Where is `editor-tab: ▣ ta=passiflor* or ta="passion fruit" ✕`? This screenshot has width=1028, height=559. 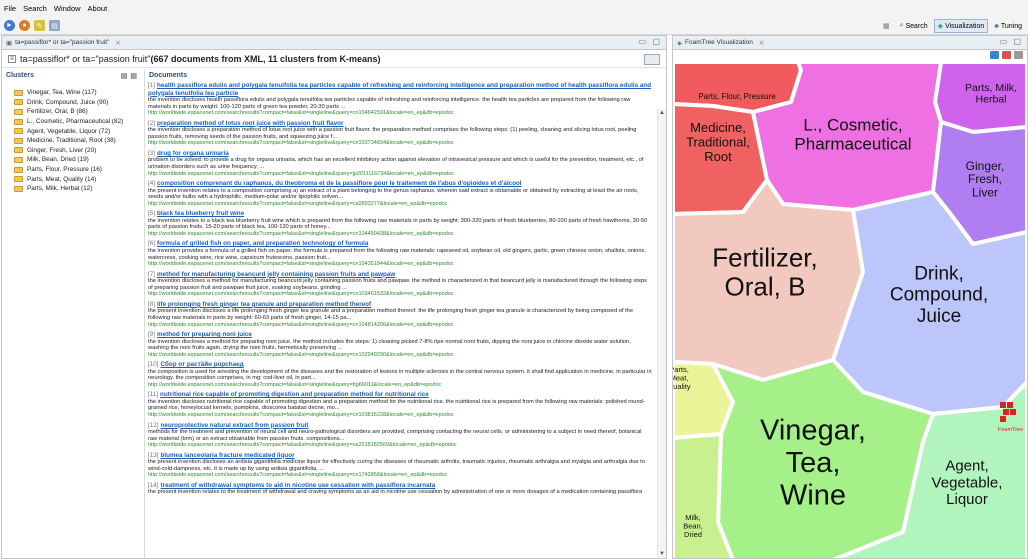
editor-tab: ▣ ta=passiflor* or ta="passion fruit" ✕ is located at coordinates (334, 43).